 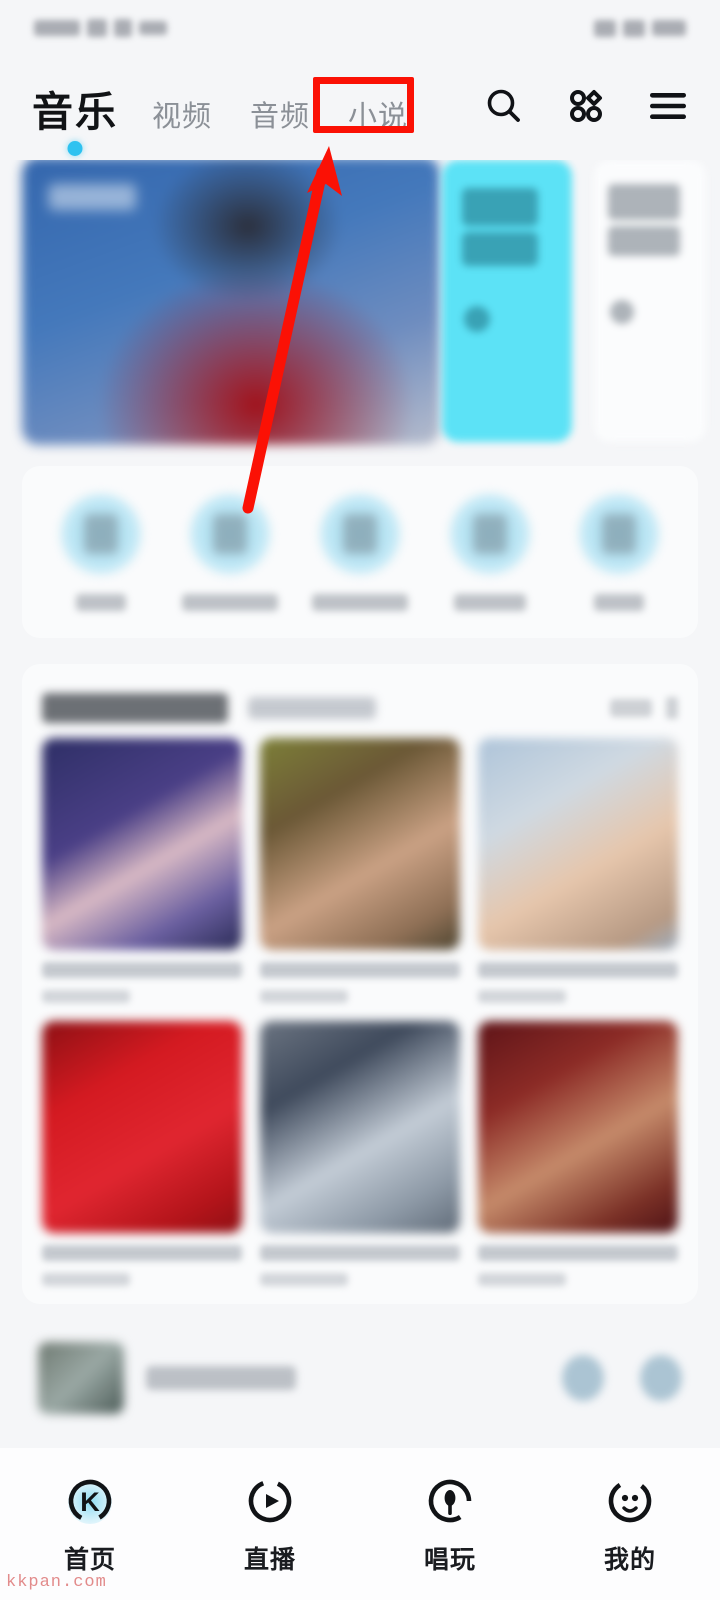 I want to click on tab-music-label: 音乐, so click(x=75, y=112).